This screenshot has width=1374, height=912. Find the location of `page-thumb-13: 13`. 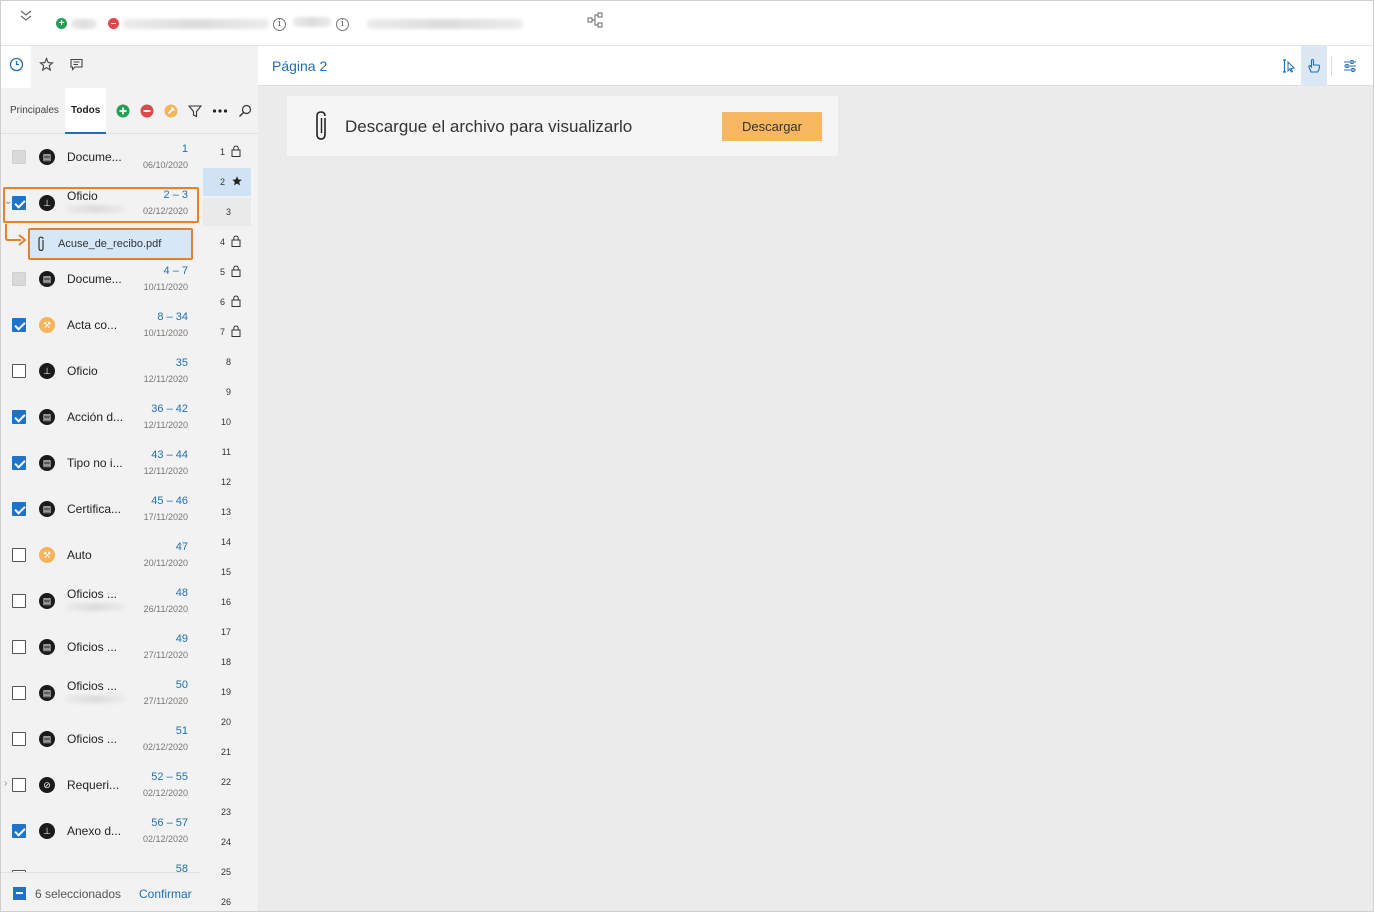

page-thumb-13: 13 is located at coordinates (227, 512).